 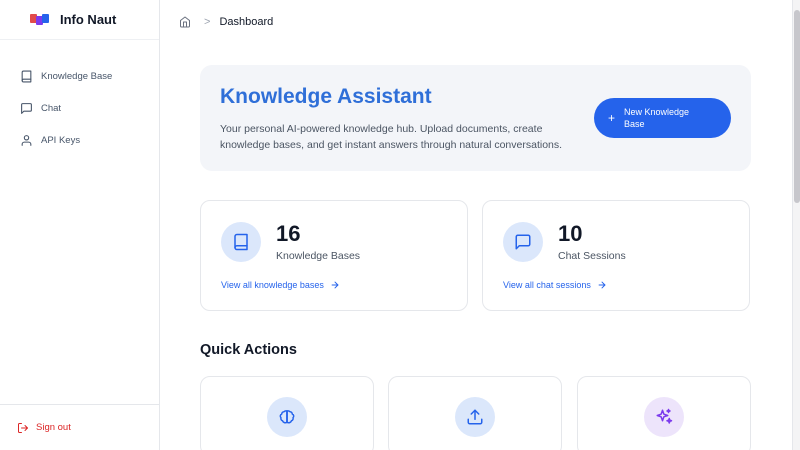 I want to click on sidebar-item-api-keys: API Keys, so click(x=79, y=140).